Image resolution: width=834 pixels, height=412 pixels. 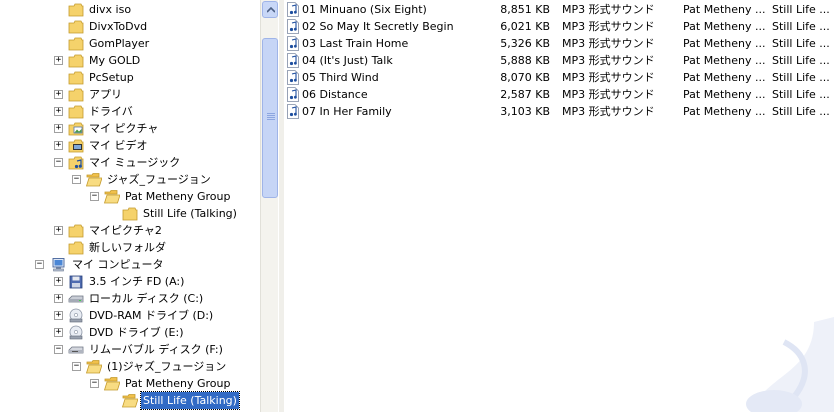 What do you see at coordinates (130, 94) in the screenshot?
I see `tree-item: + アプリ` at bounding box center [130, 94].